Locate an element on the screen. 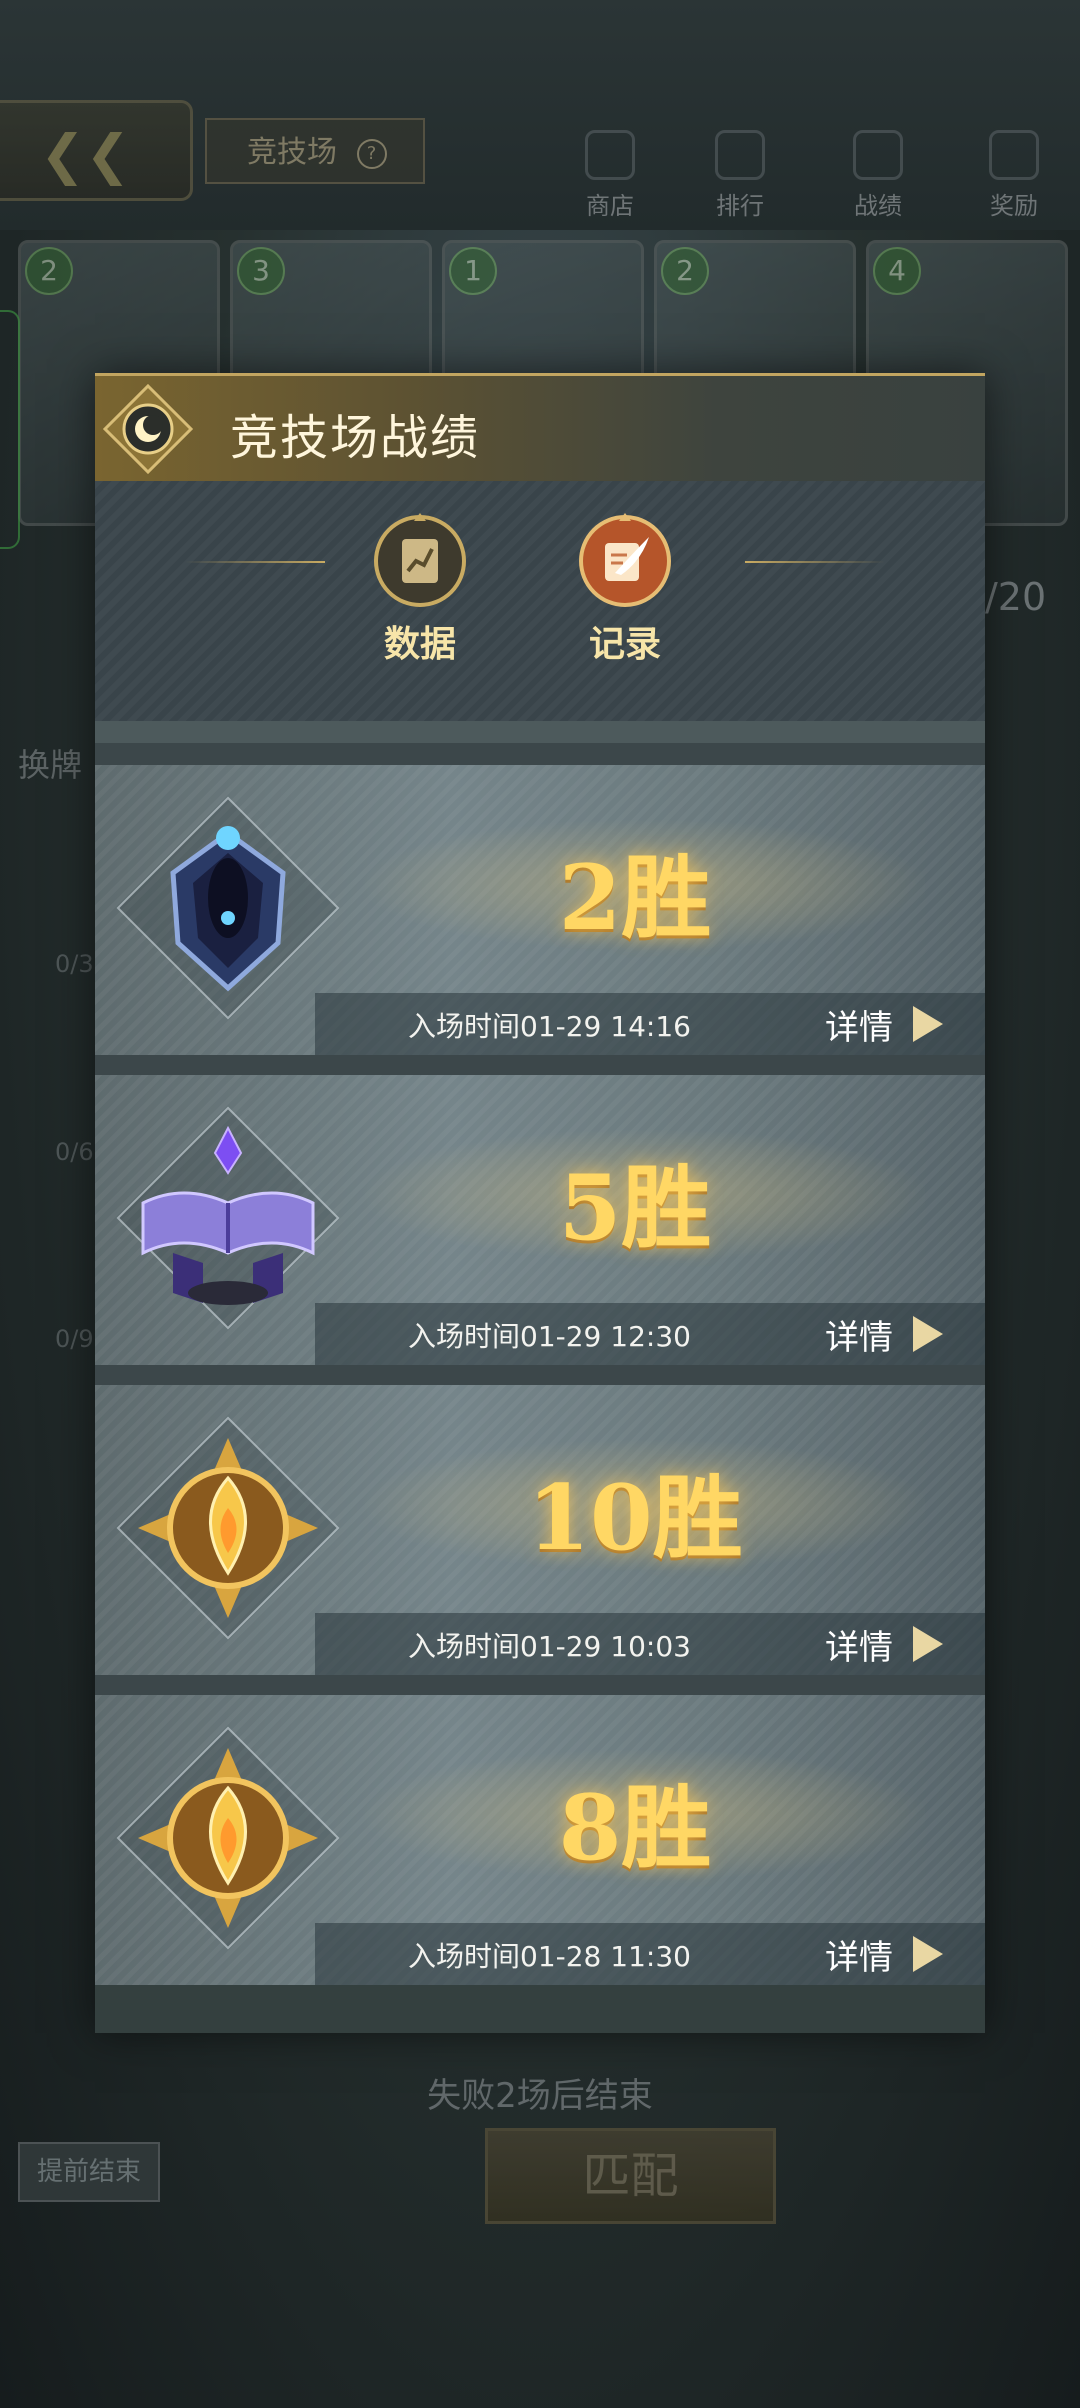 Image resolution: width=1080 pixels, height=2408 pixels. tab-records: 记录 is located at coordinates (625, 589).